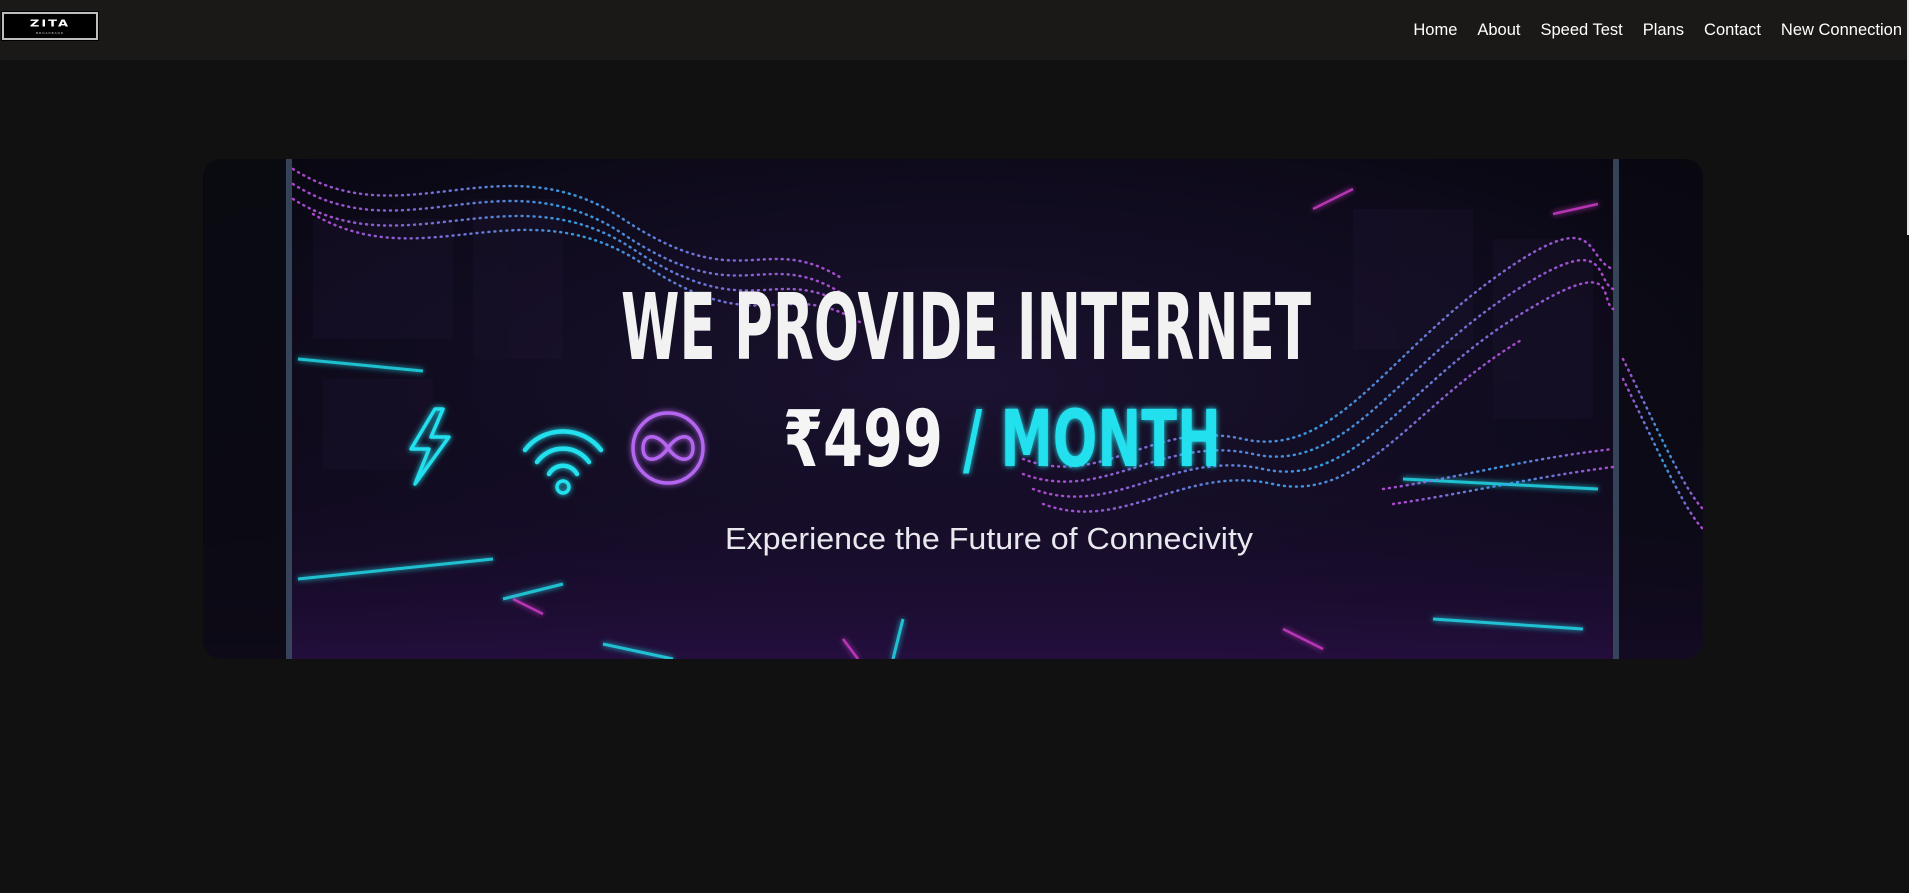 This screenshot has width=1909, height=893. Describe the element at coordinates (1663, 30) in the screenshot. I see `nav-link-plans: Plans` at that location.